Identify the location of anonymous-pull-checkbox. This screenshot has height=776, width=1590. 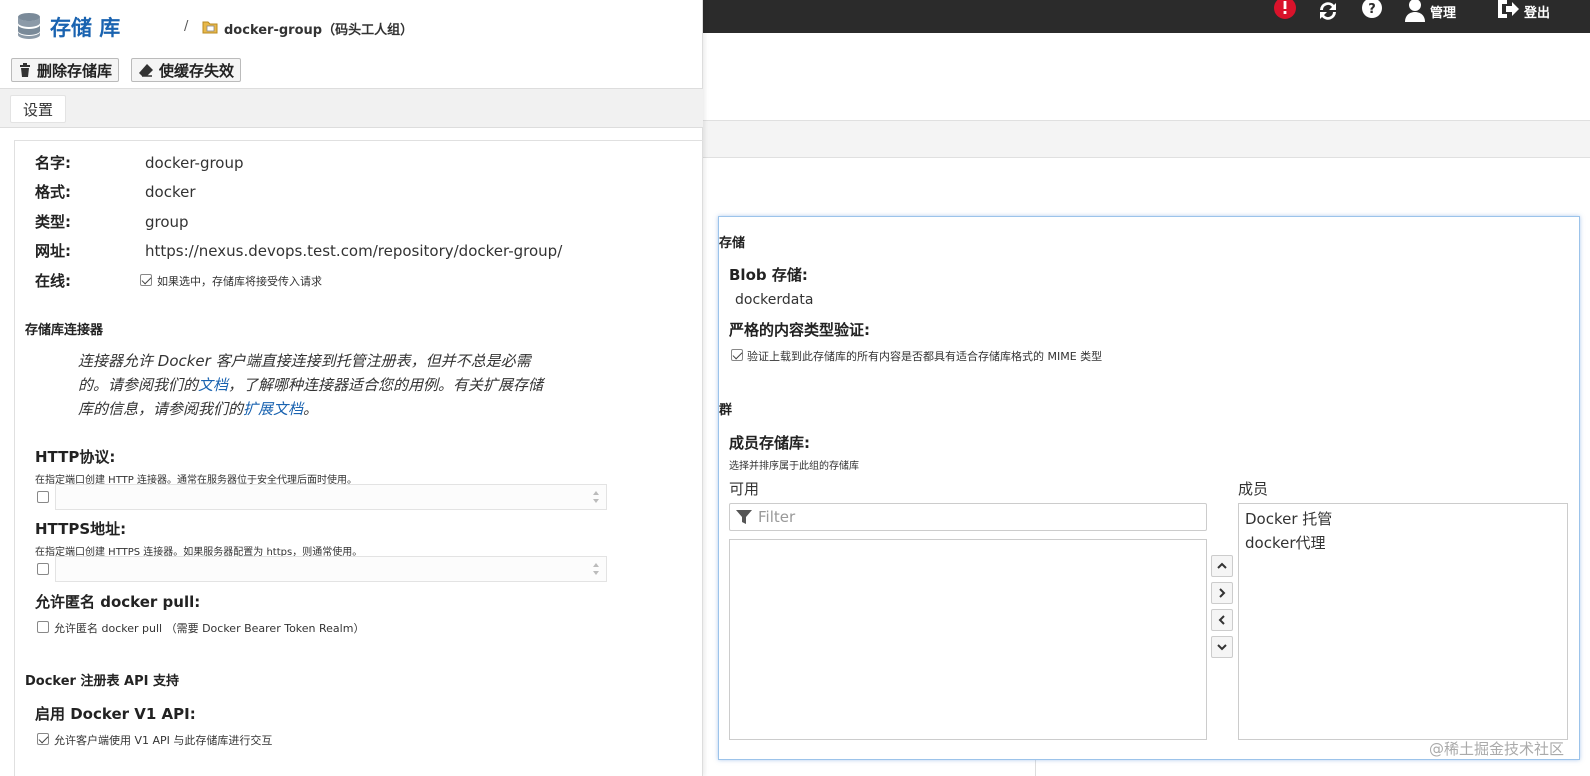
(43, 627).